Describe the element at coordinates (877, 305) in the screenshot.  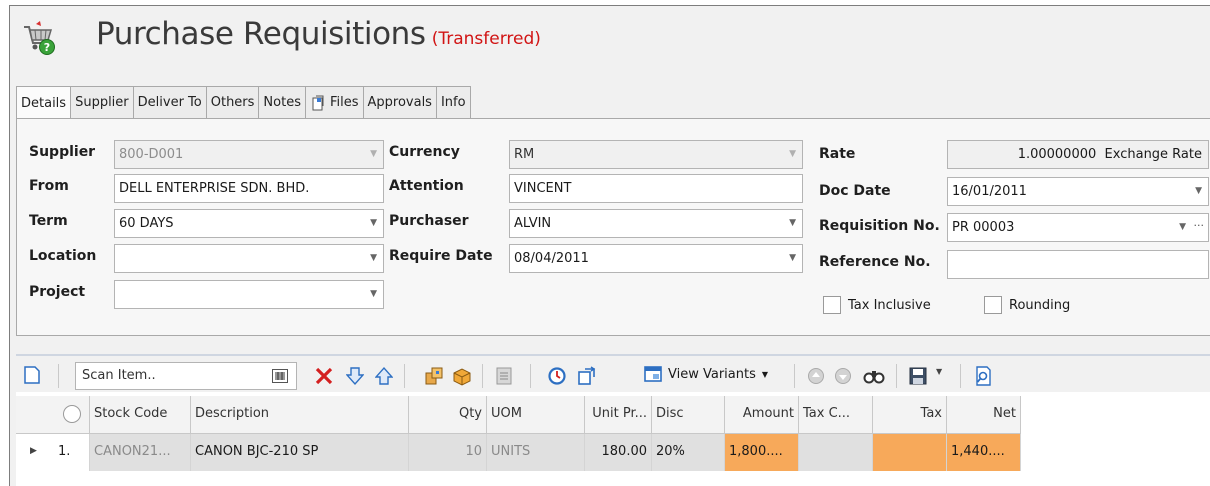
I see `tax-inclusive-checkbox: Tax Inclusive` at that location.